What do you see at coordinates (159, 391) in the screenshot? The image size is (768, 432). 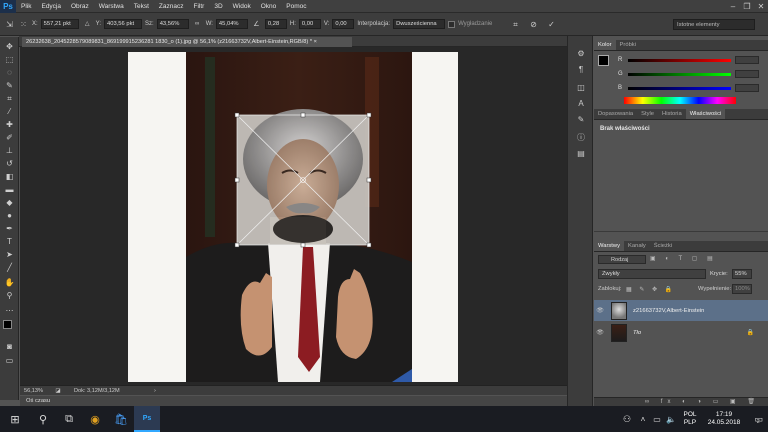 I see `status-menu-arrow-icon: ›` at bounding box center [159, 391].